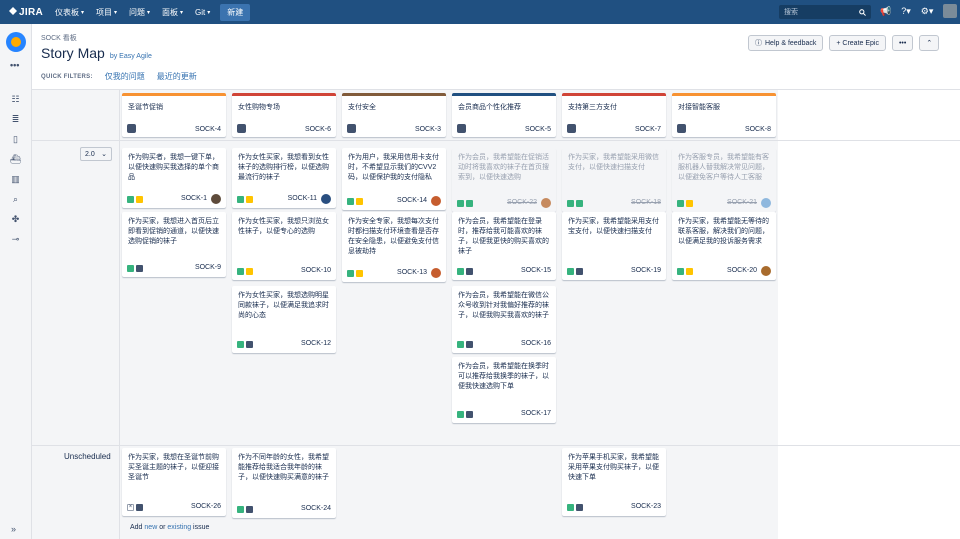 Image resolution: width=960 pixels, height=539 pixels. Describe the element at coordinates (646, 271) in the screenshot. I see `card-key: SOCK-19` at that location.